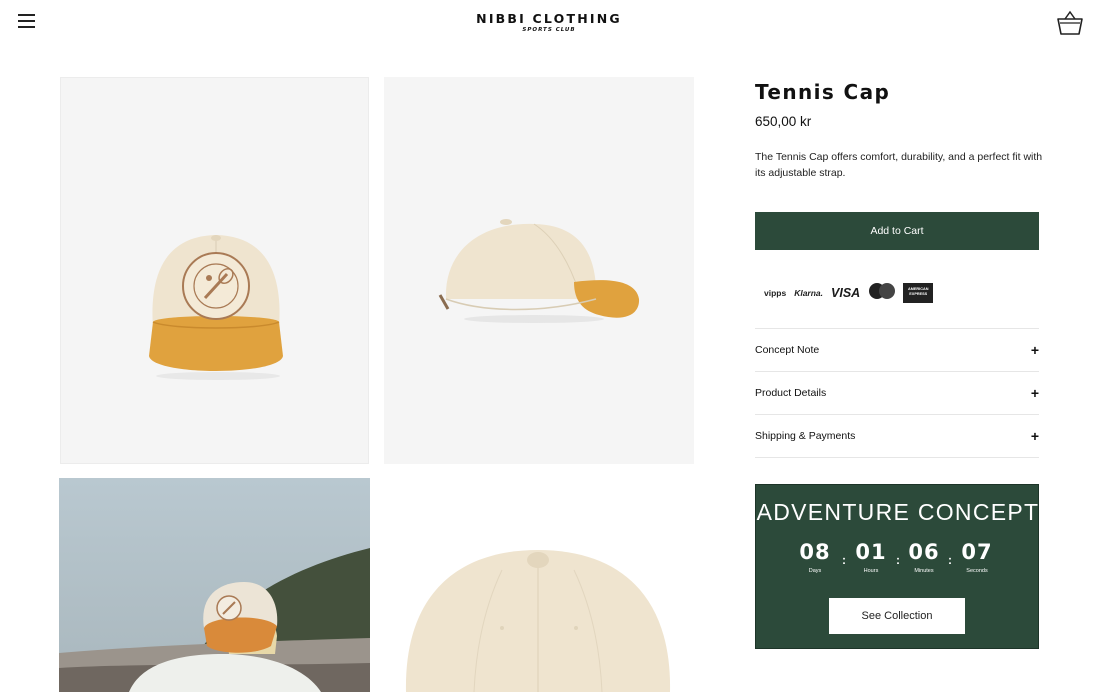 This screenshot has height=692, width=1098. I want to click on countdown-days: 08 Days, so click(815, 557).